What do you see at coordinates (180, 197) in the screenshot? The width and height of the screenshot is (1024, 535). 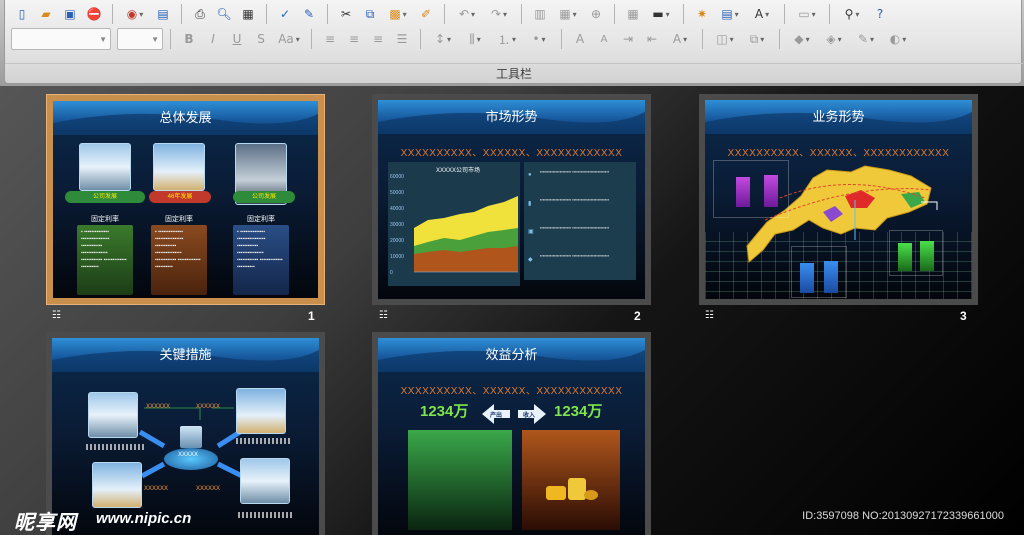 I see `card-tag: 46年发展` at bounding box center [180, 197].